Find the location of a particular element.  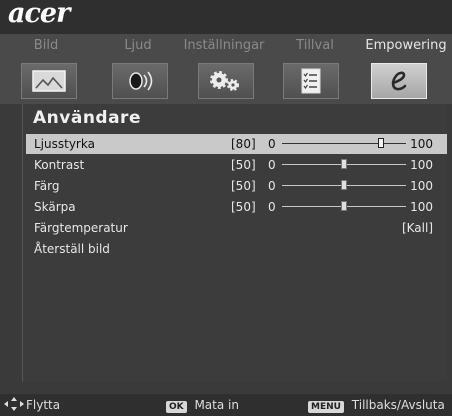

menu-label: Tillbaks/Avsluta is located at coordinates (398, 405).